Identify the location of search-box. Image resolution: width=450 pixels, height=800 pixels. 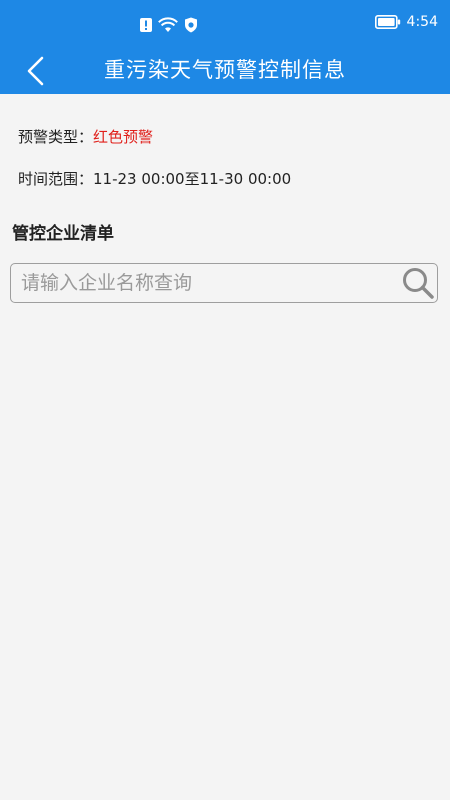
(224, 283).